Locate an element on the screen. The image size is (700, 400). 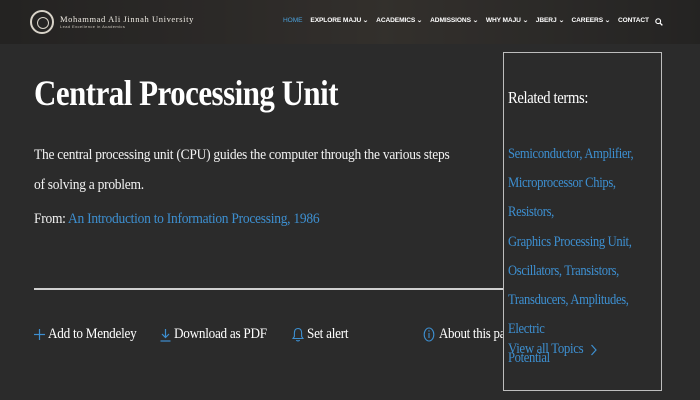
related-term-link: Transducers is located at coordinates (537, 300).